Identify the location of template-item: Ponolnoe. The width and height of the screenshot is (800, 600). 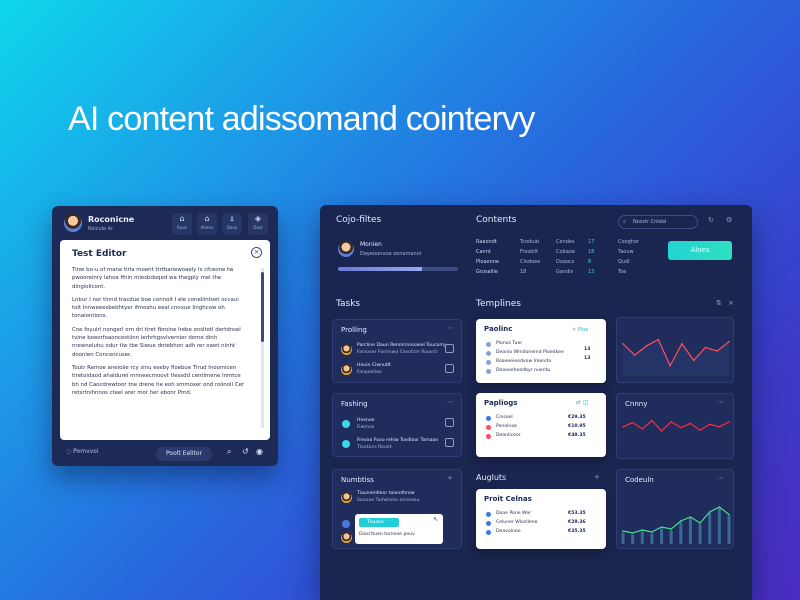
(506, 426).